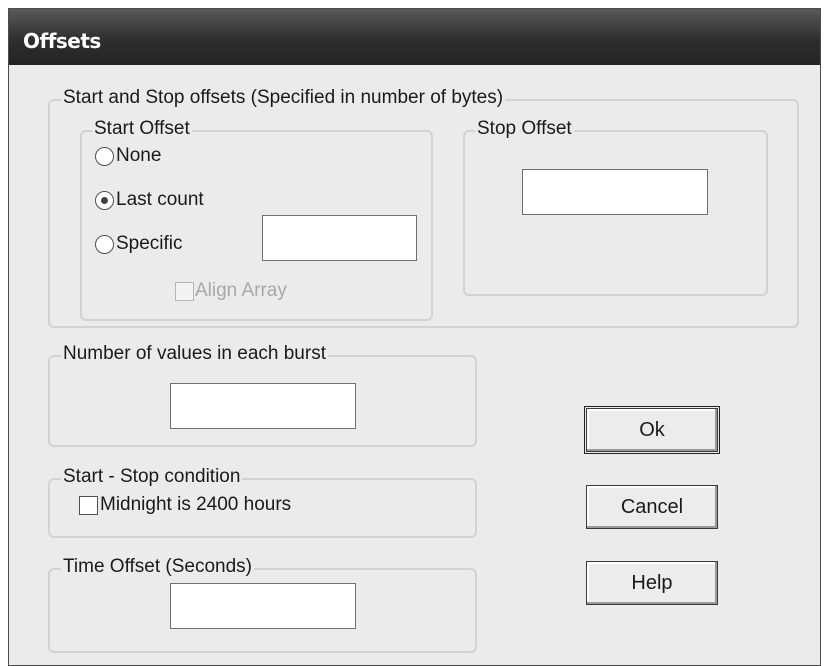  I want to click on stop-offset-input, so click(615, 192).